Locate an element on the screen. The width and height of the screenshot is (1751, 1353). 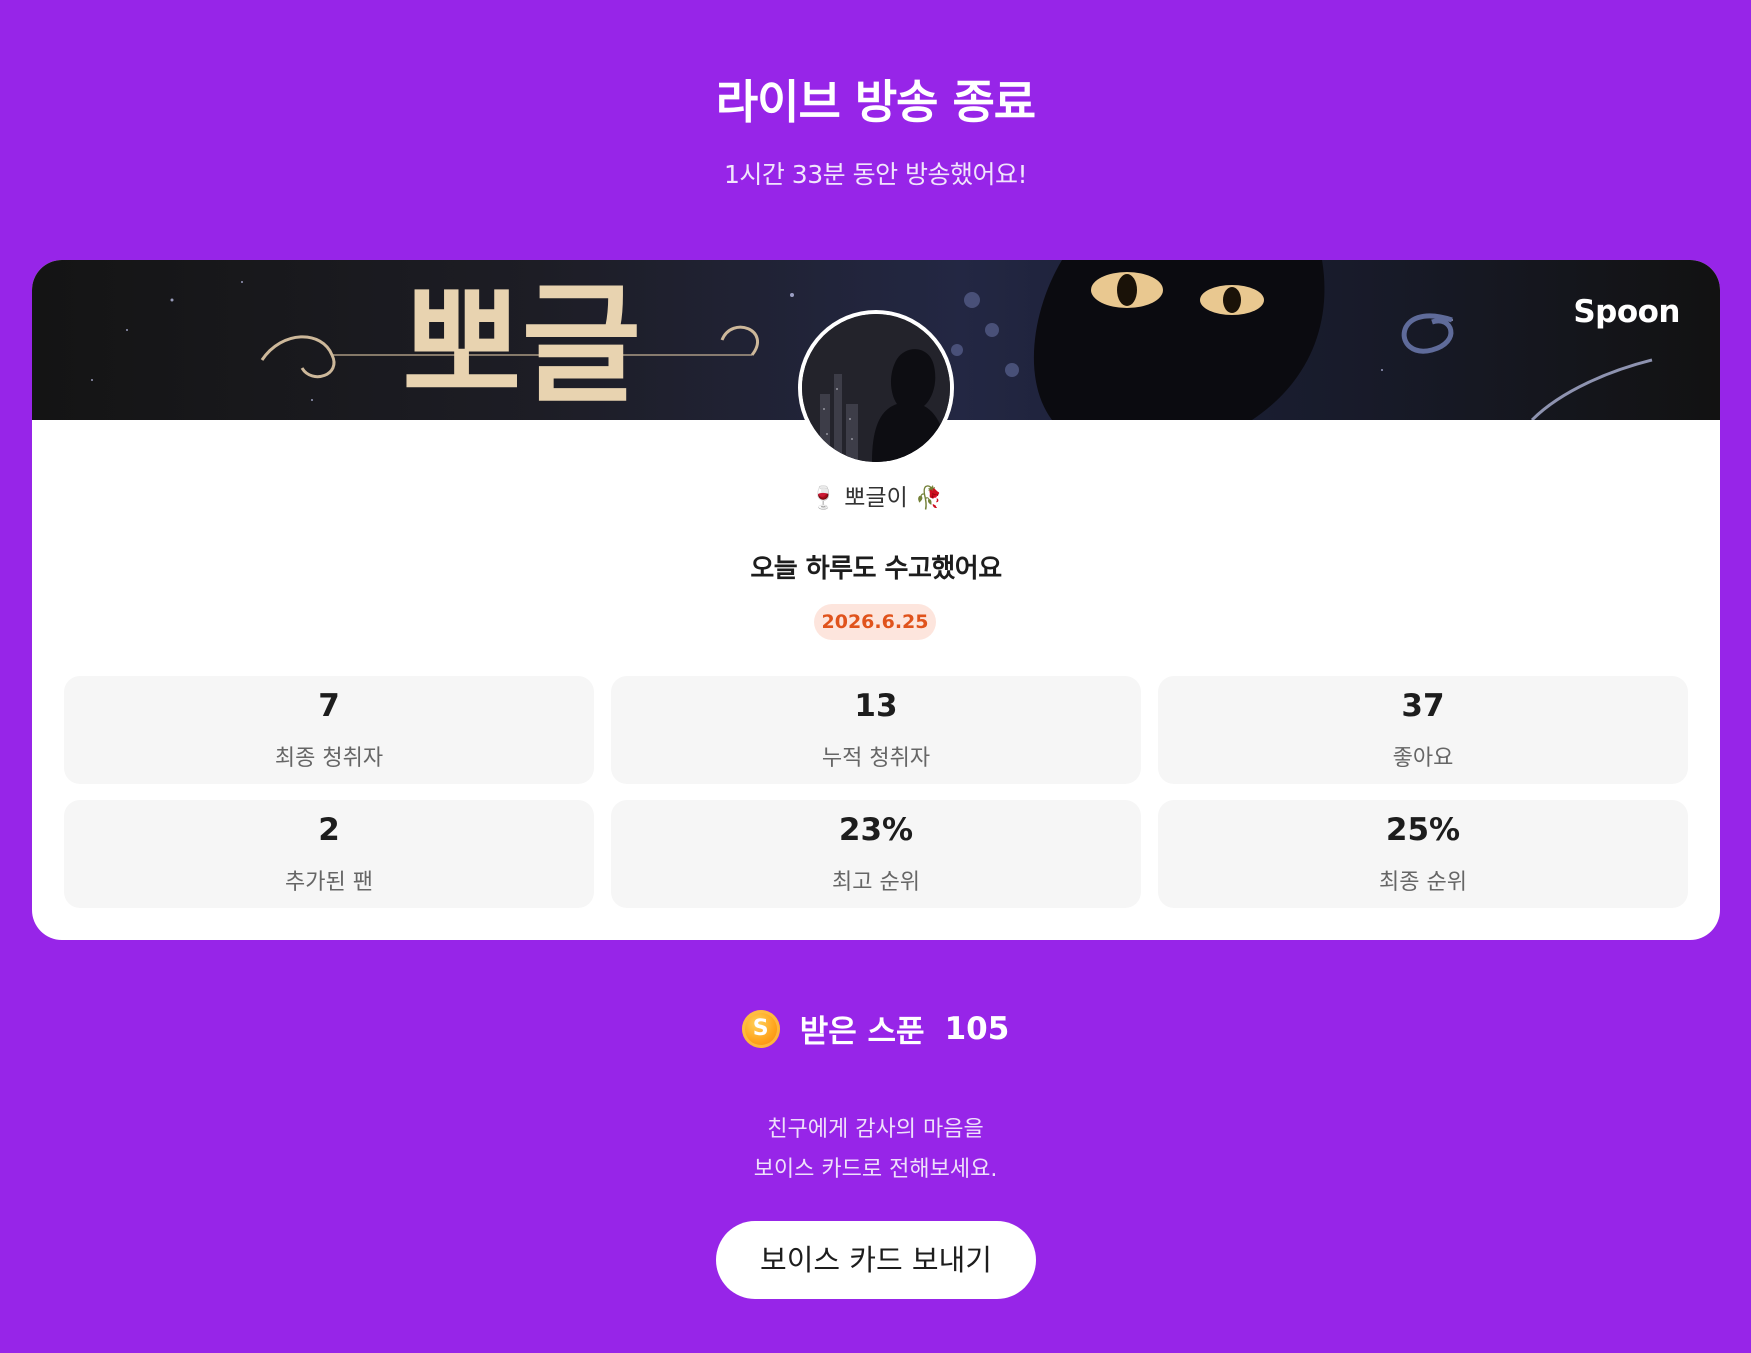
spoon-coin-icon: S is located at coordinates (760, 1028).